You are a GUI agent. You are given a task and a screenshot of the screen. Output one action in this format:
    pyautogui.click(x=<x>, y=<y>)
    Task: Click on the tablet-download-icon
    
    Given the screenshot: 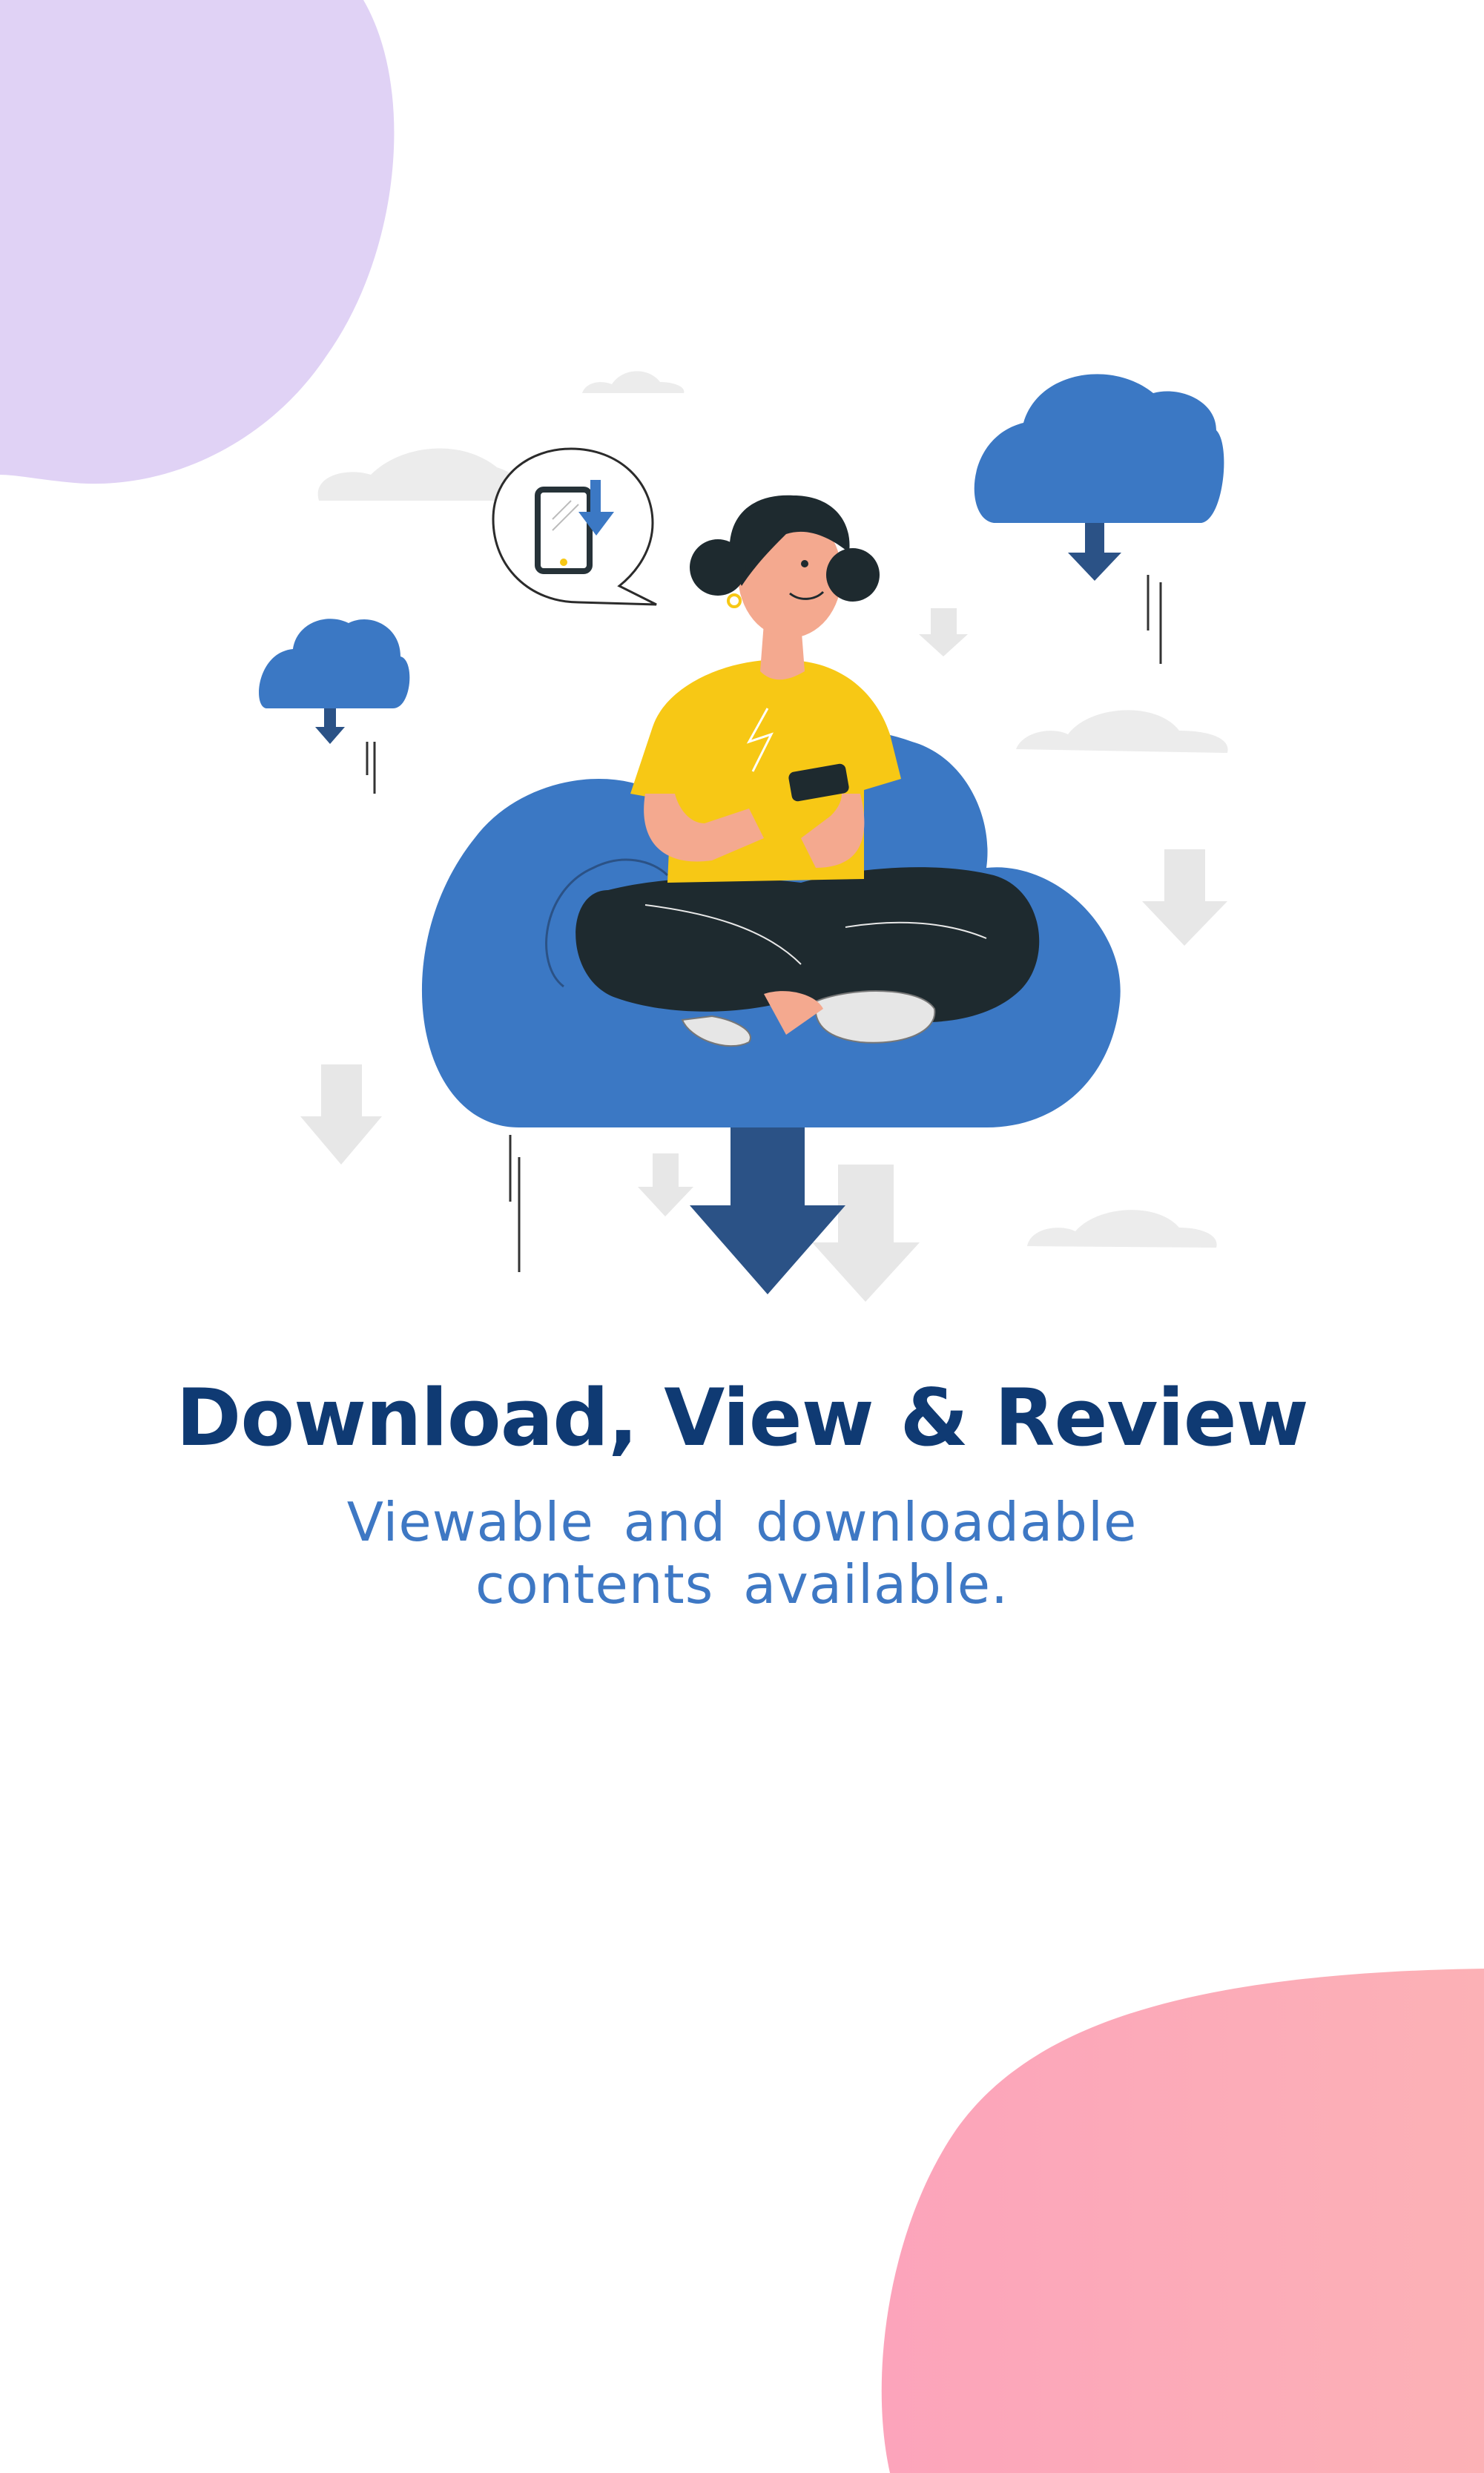 What is the action you would take?
    pyautogui.click(x=574, y=527)
    